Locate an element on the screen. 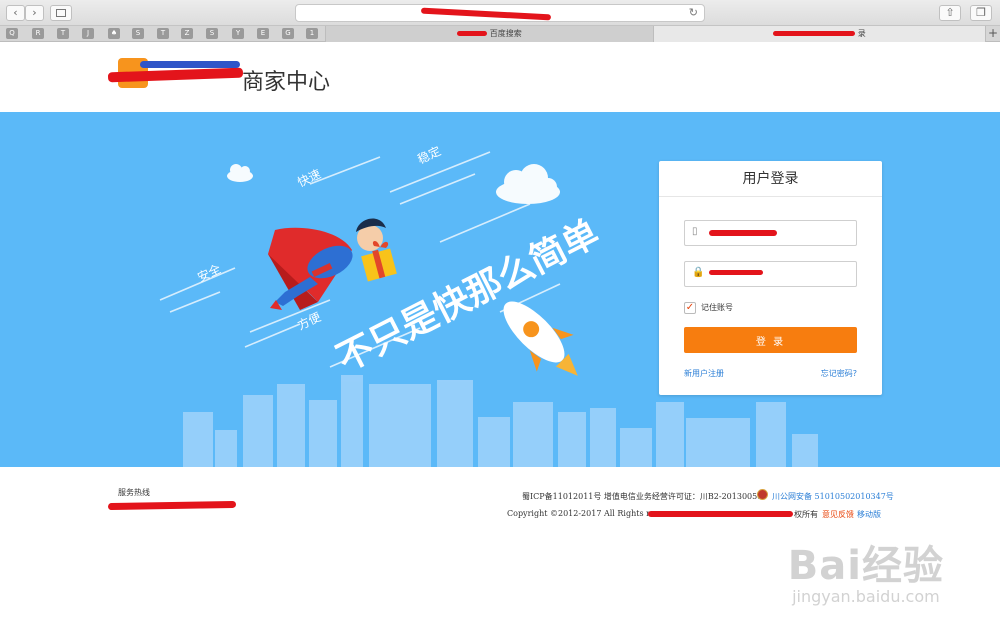  back-icon: ‹ is located at coordinates (15, 12).